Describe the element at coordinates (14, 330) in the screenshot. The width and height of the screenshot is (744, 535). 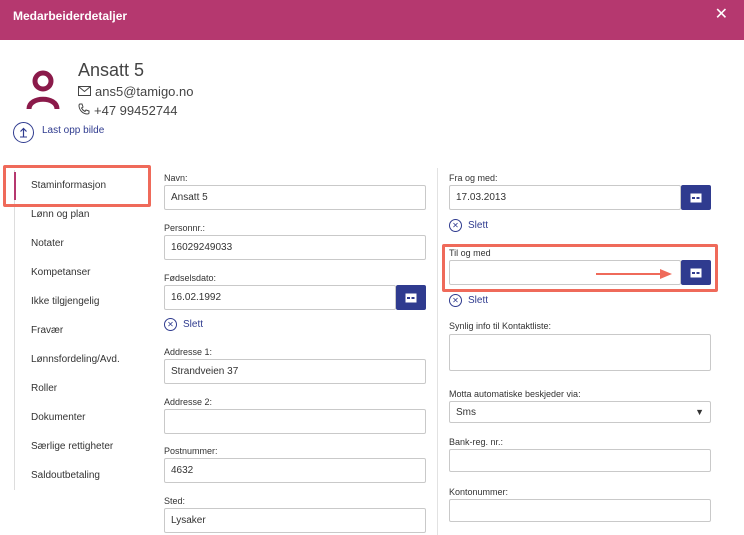
I see `sidebar-rail` at that location.